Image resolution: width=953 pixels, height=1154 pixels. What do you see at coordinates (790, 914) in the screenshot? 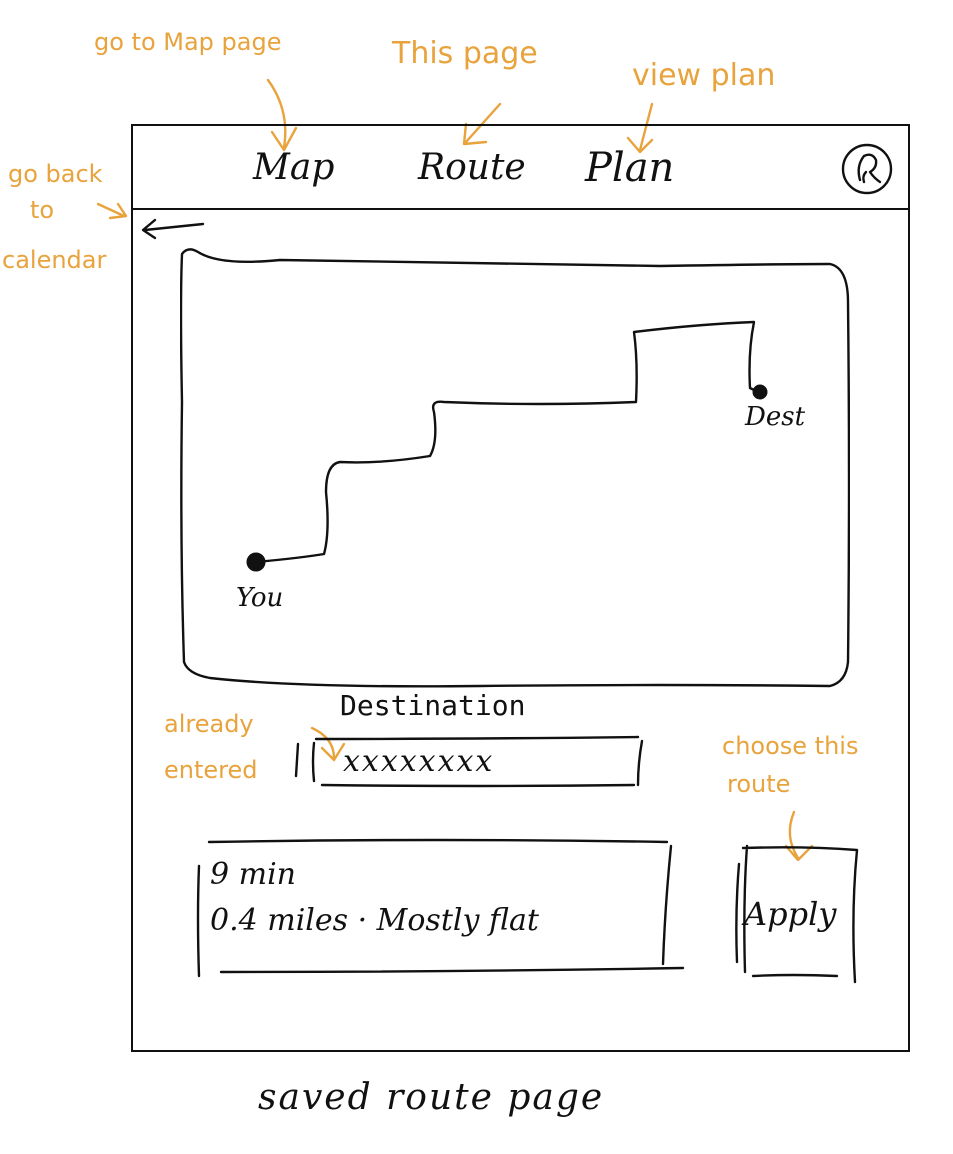
I see `apply-button-label: Apply` at bounding box center [790, 914].